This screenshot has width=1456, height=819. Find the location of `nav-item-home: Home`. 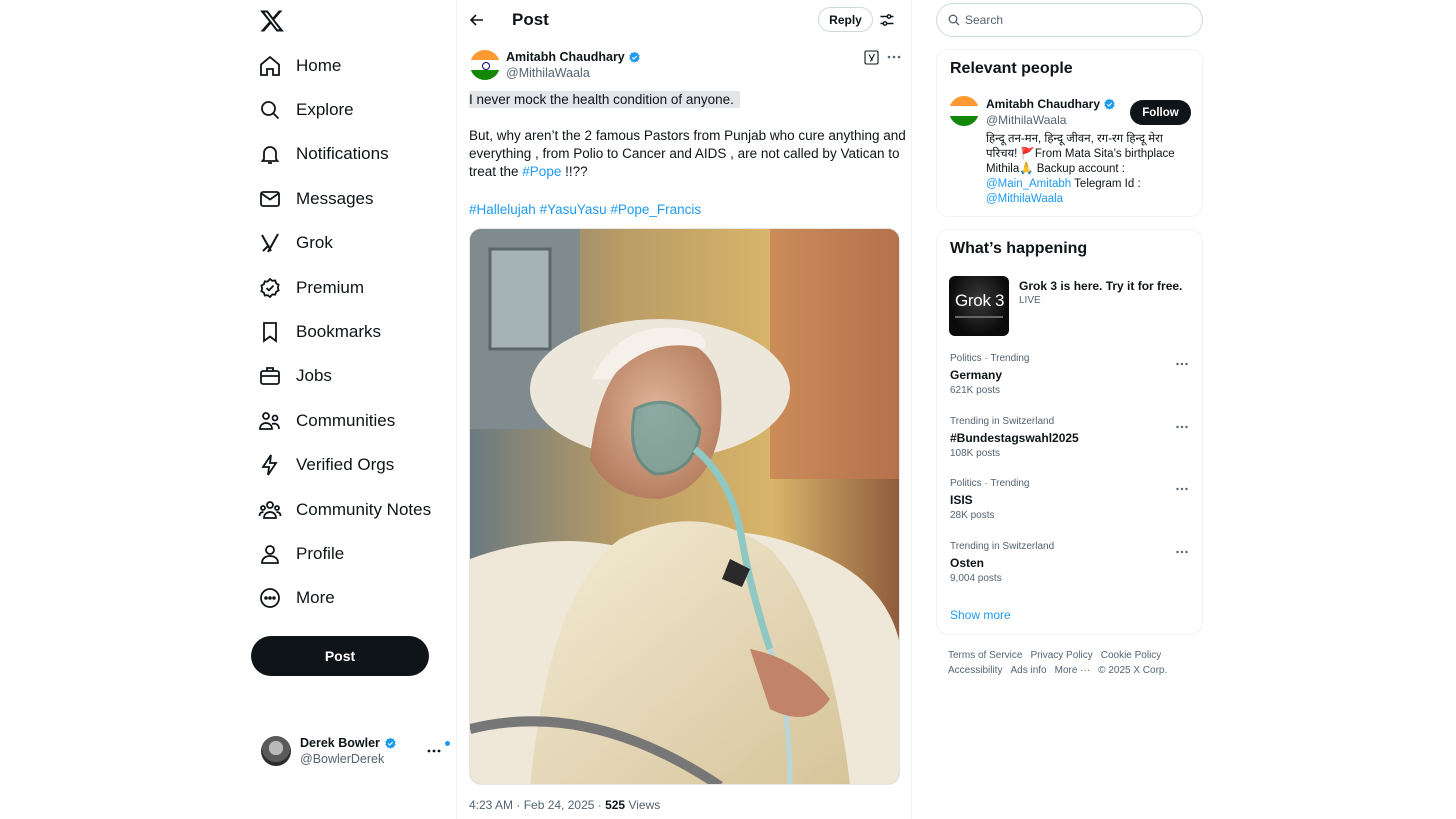

nav-item-home: Home is located at coordinates (299, 66).